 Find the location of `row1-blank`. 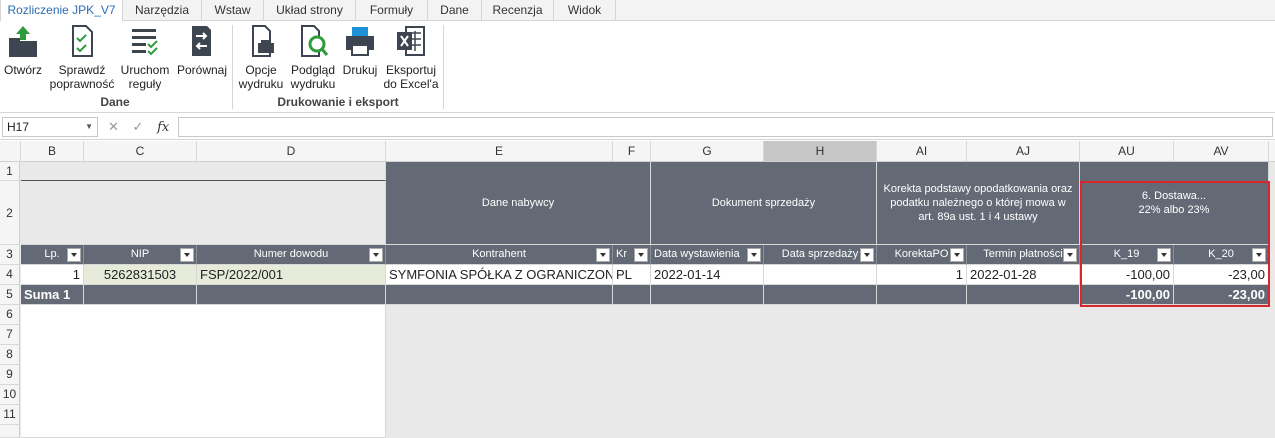

row1-blank is located at coordinates (203, 171).